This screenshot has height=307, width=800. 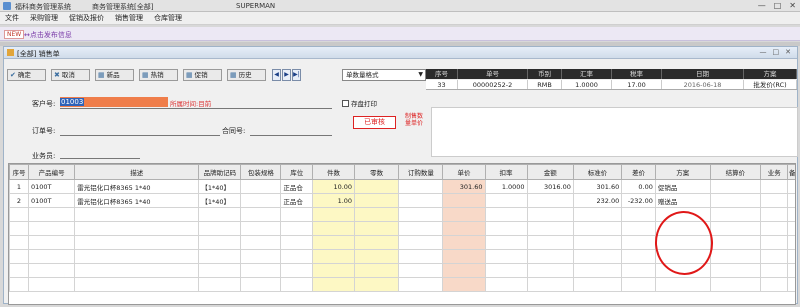 What do you see at coordinates (506, 172) in the screenshot?
I see `grid-col-10: 扣率` at bounding box center [506, 172].